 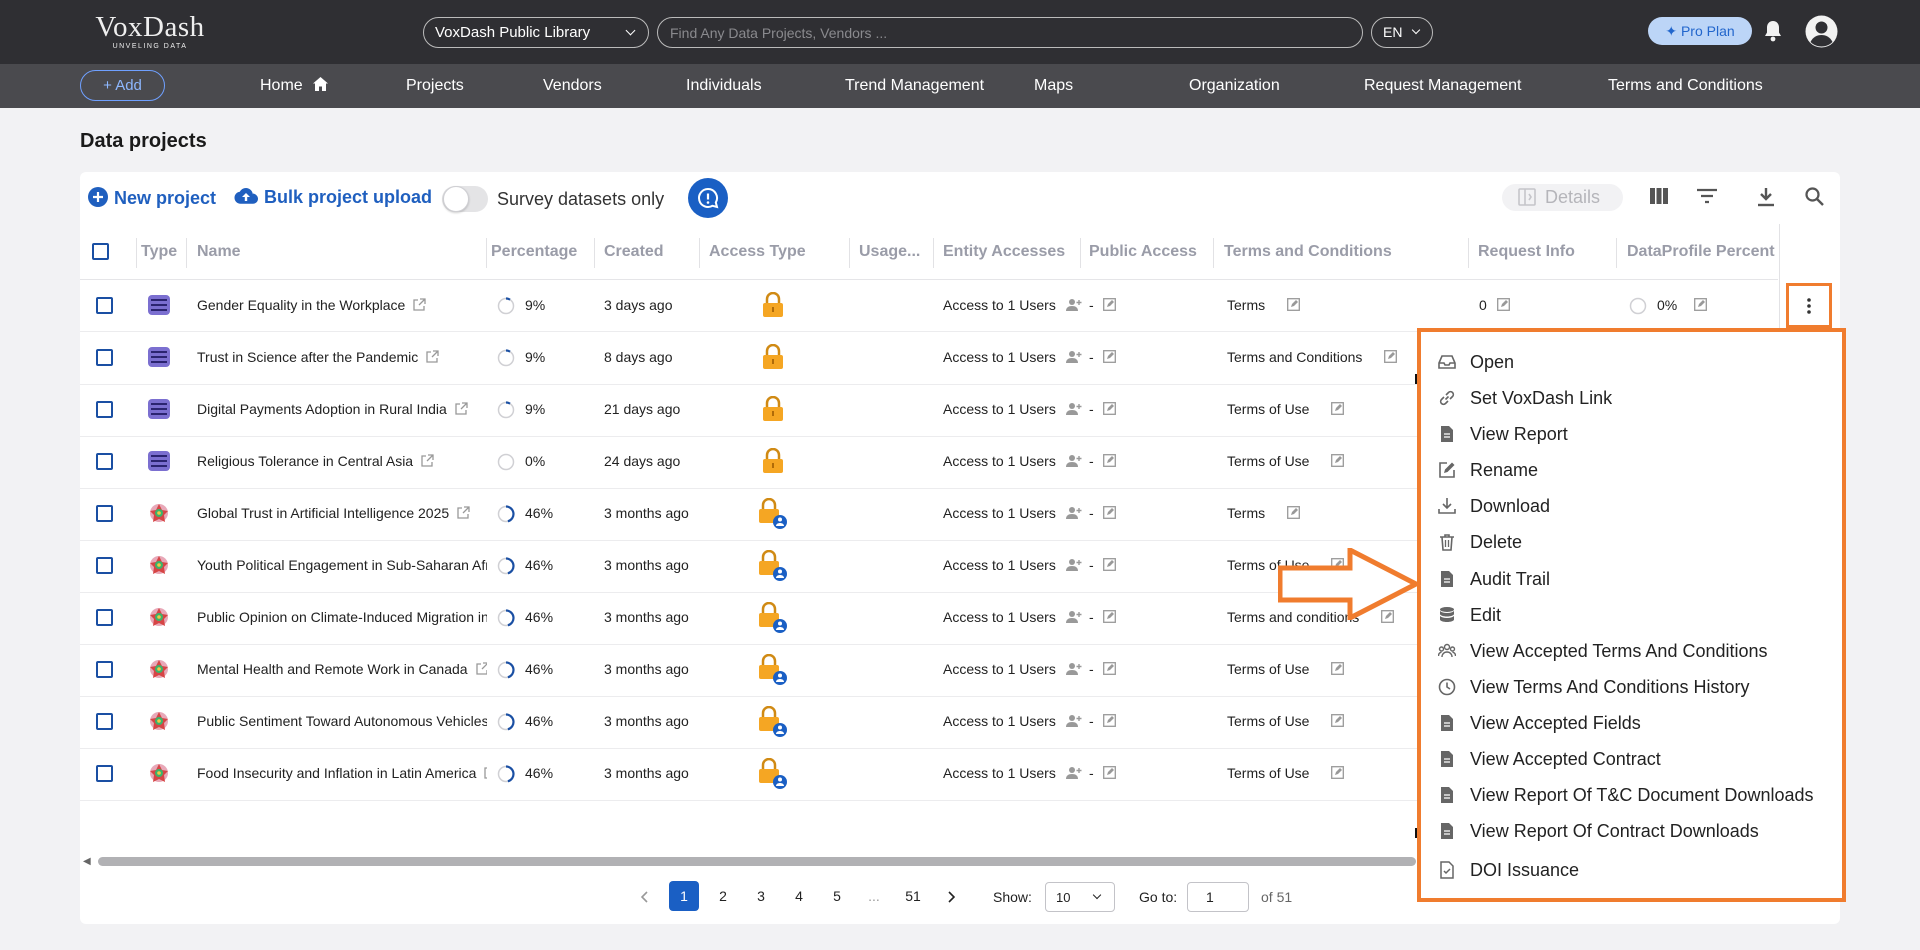 I want to click on next-page-icon, so click(x=951, y=897).